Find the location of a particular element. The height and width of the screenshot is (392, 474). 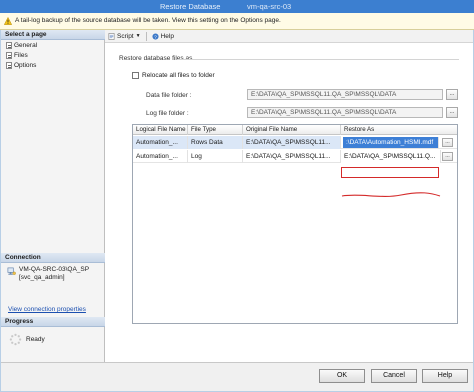

connection-heading: Connection is located at coordinates (53, 258).